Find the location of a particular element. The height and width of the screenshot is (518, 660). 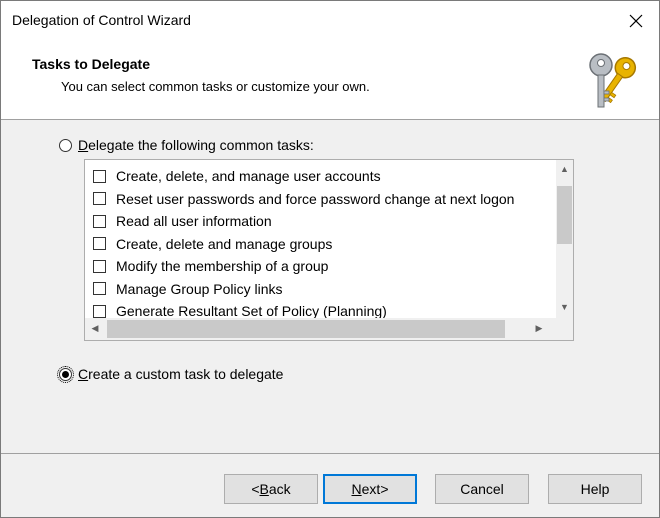

radio-common-tasks-label: Delegate the following common tasks: is located at coordinates (196, 145).